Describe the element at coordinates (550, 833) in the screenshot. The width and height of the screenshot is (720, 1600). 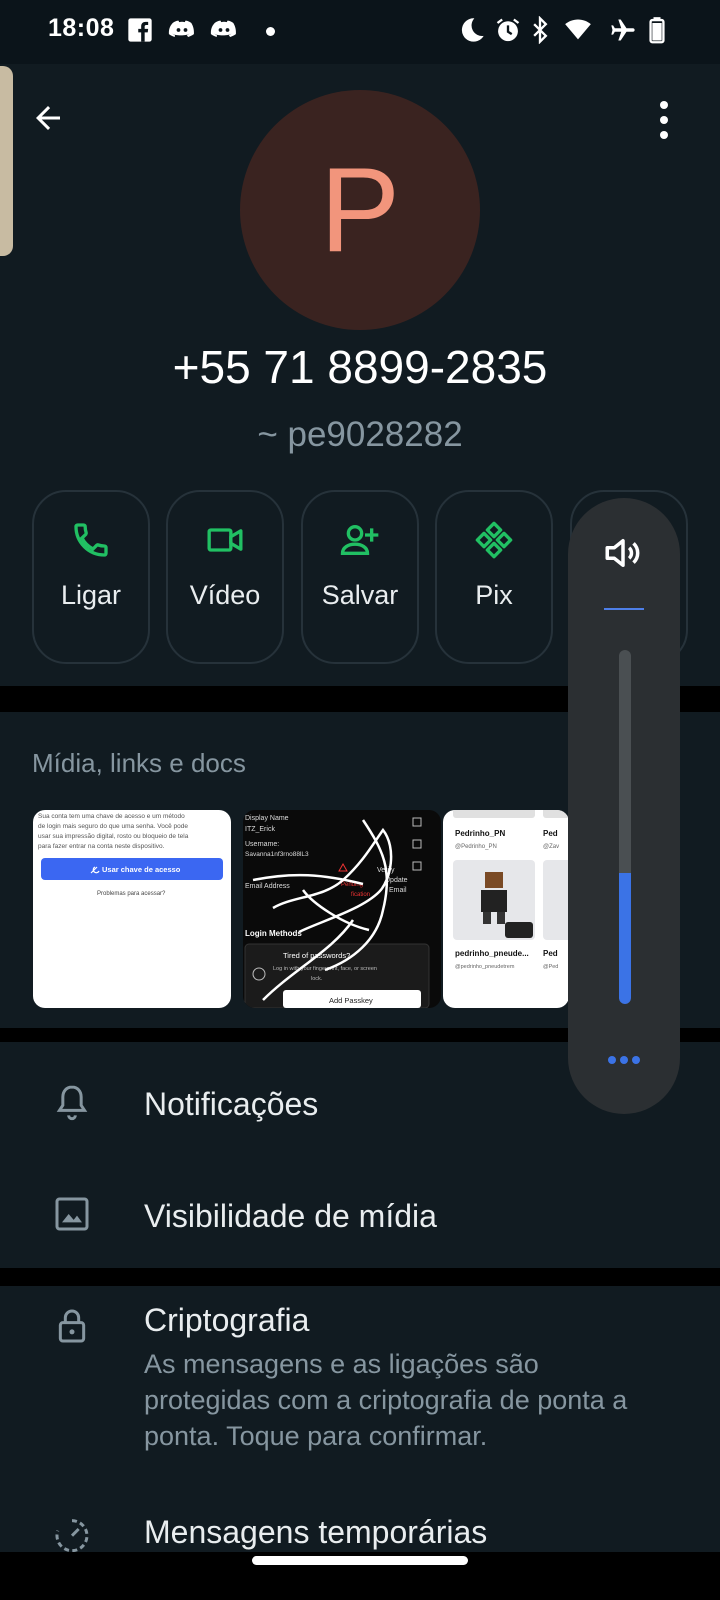
I see `thumb3-user2-name: Ped` at that location.